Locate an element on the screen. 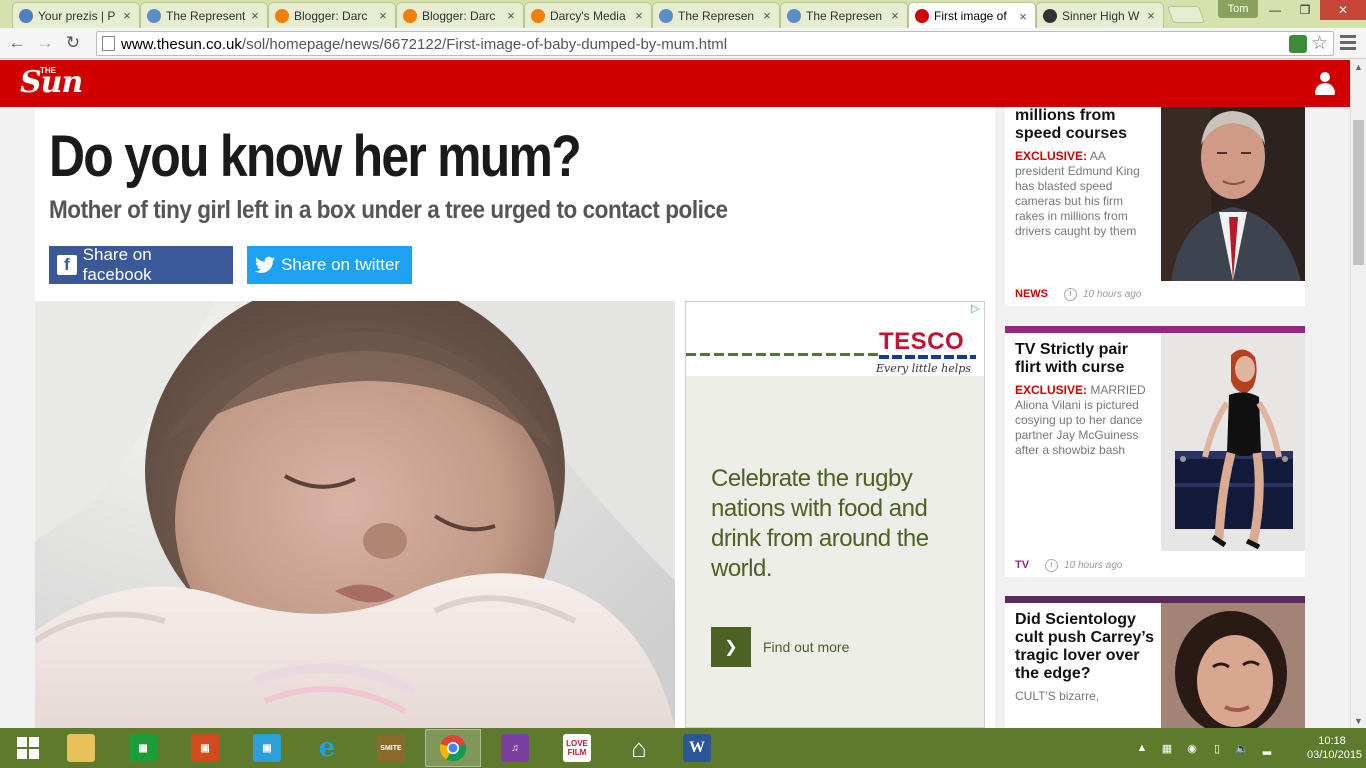  browser-tab: Darcy's Media × is located at coordinates (588, 15).